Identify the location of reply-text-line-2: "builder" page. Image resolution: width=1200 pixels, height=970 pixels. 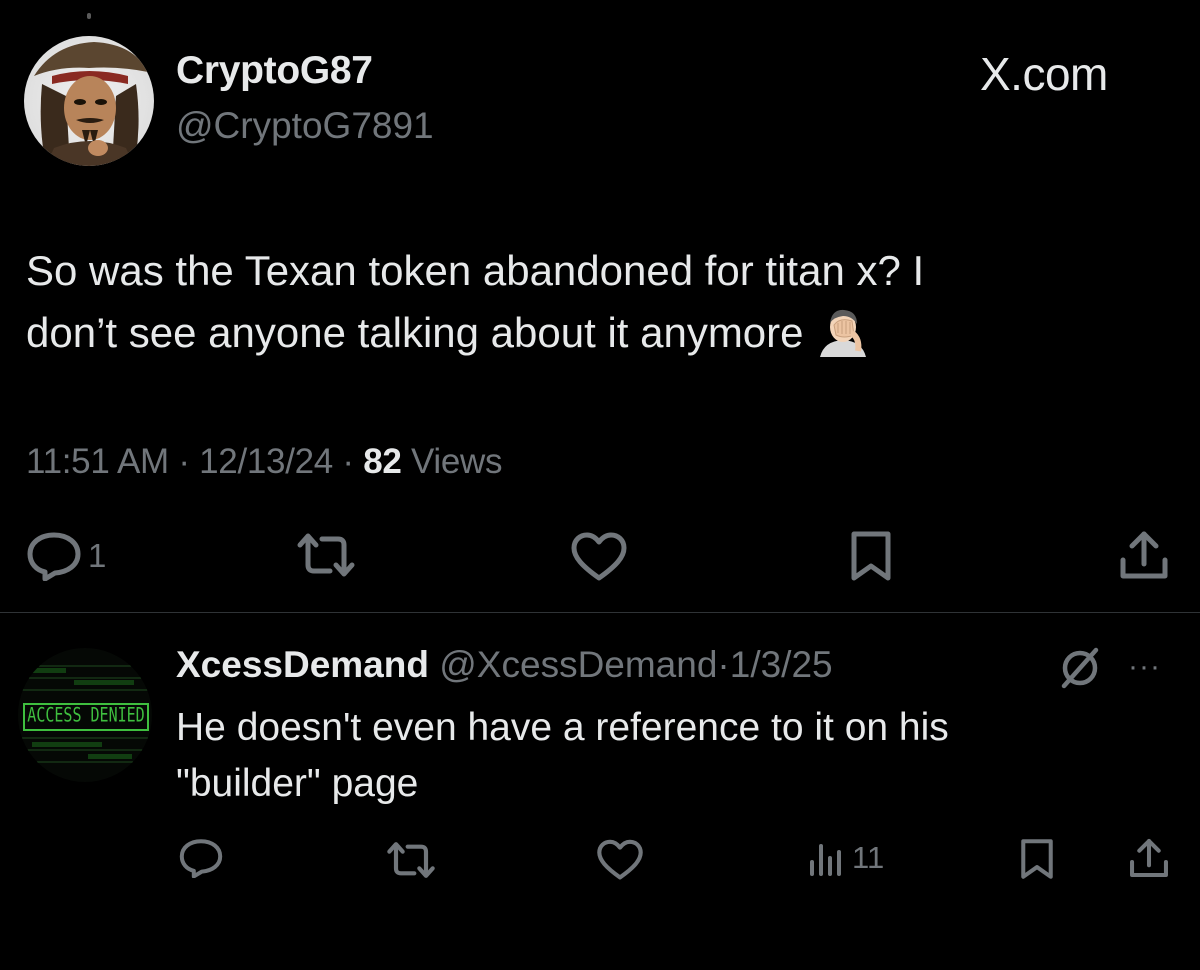
(297, 783).